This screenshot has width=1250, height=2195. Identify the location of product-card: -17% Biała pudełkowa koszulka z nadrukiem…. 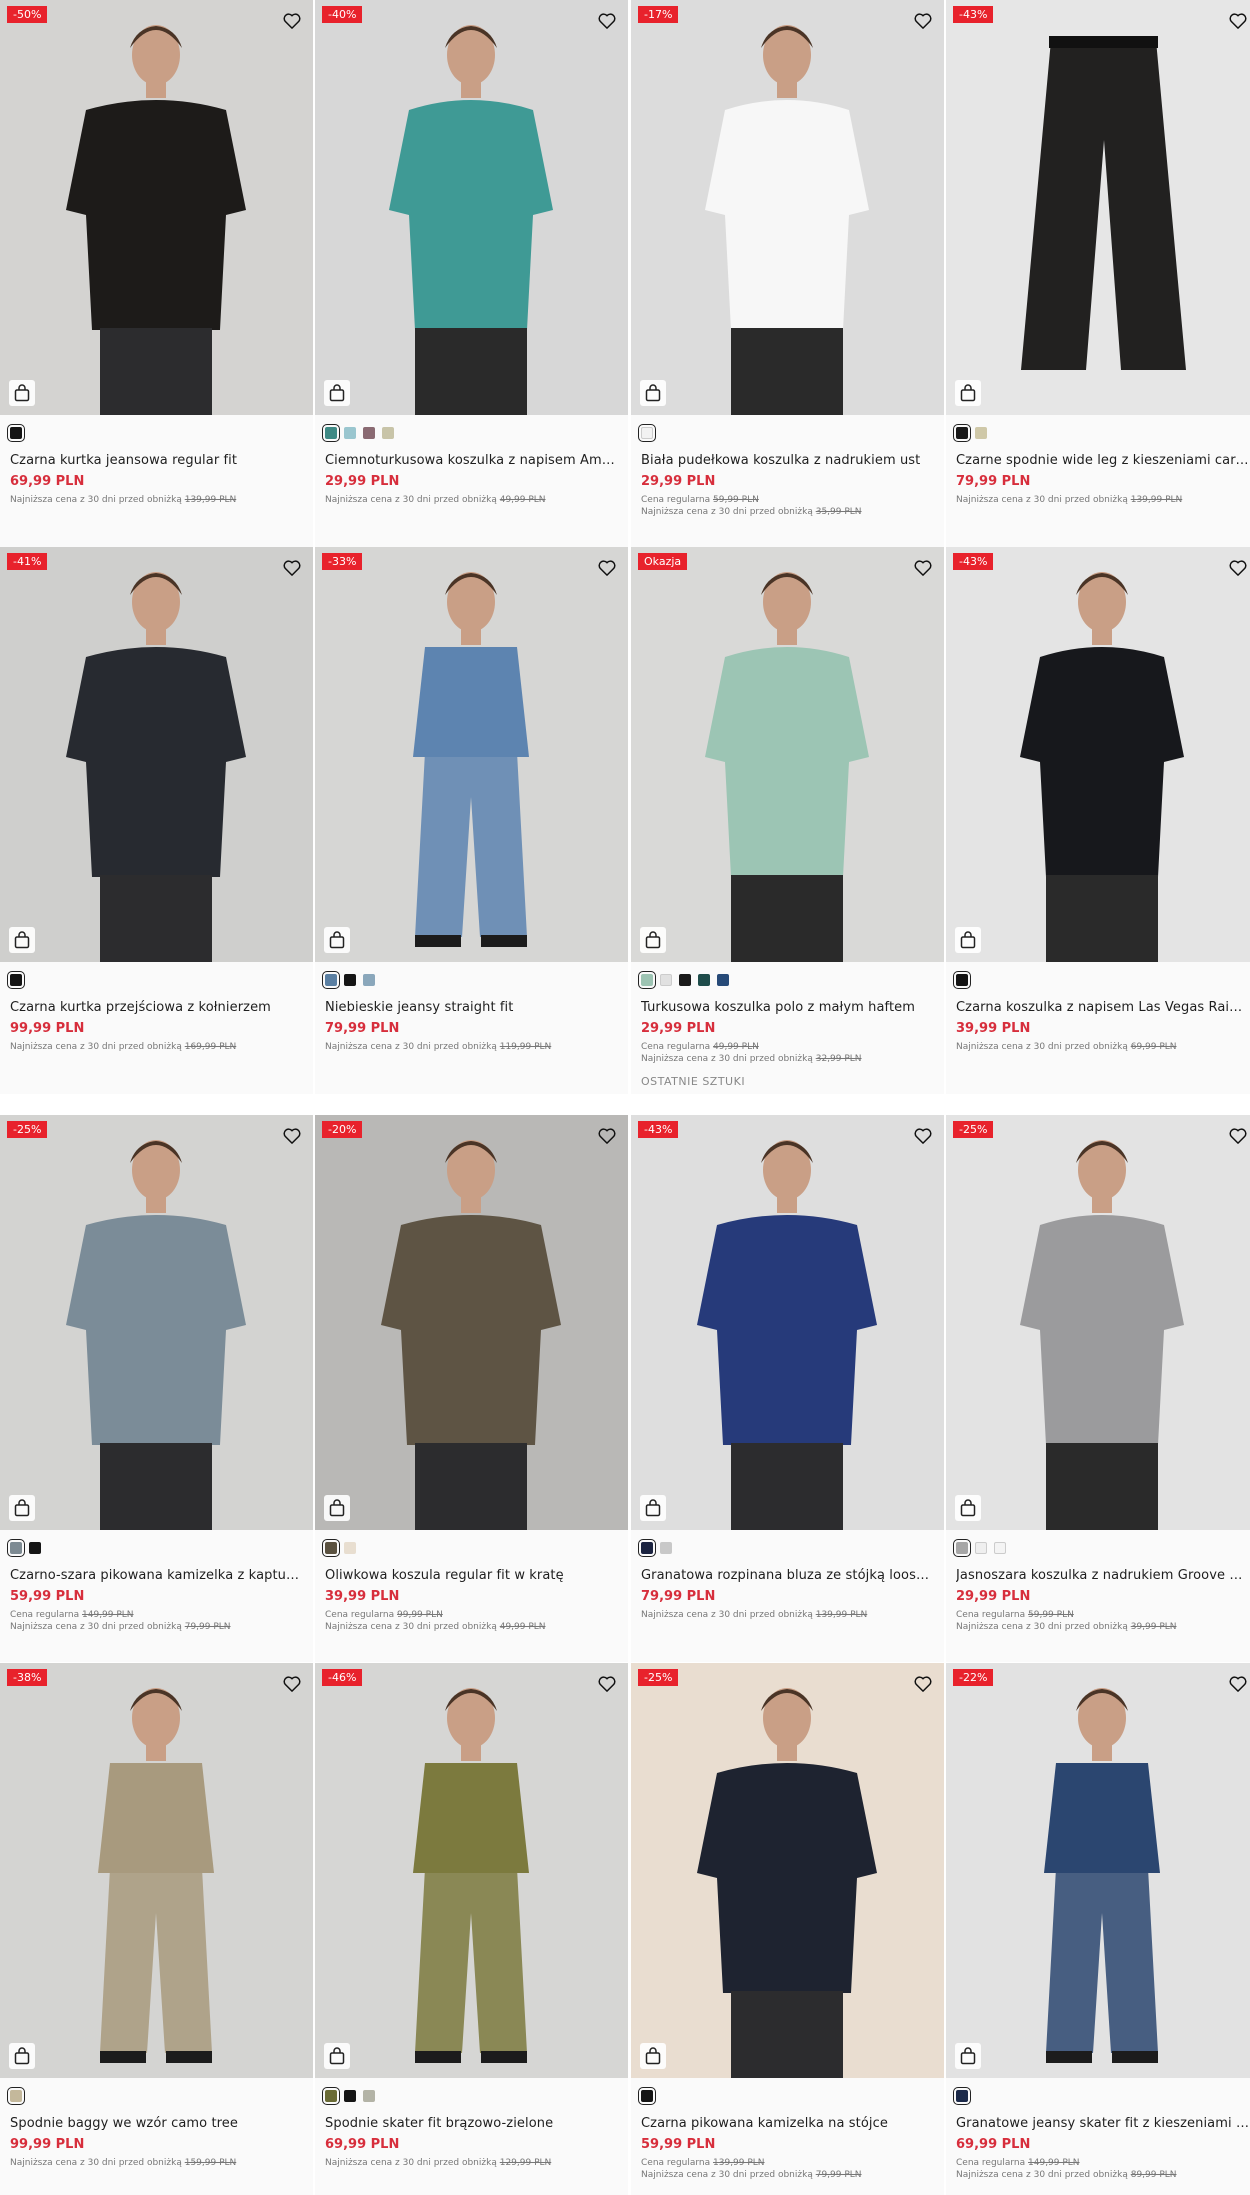
(787, 273).